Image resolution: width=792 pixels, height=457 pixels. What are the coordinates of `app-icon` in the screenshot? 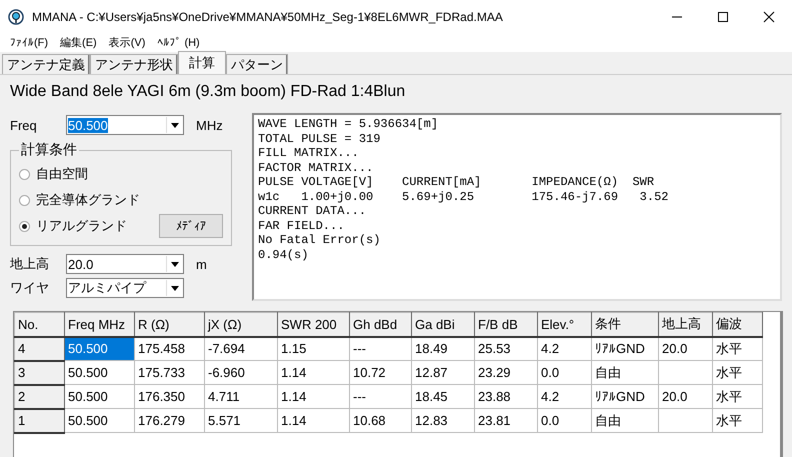 It's located at (16, 16).